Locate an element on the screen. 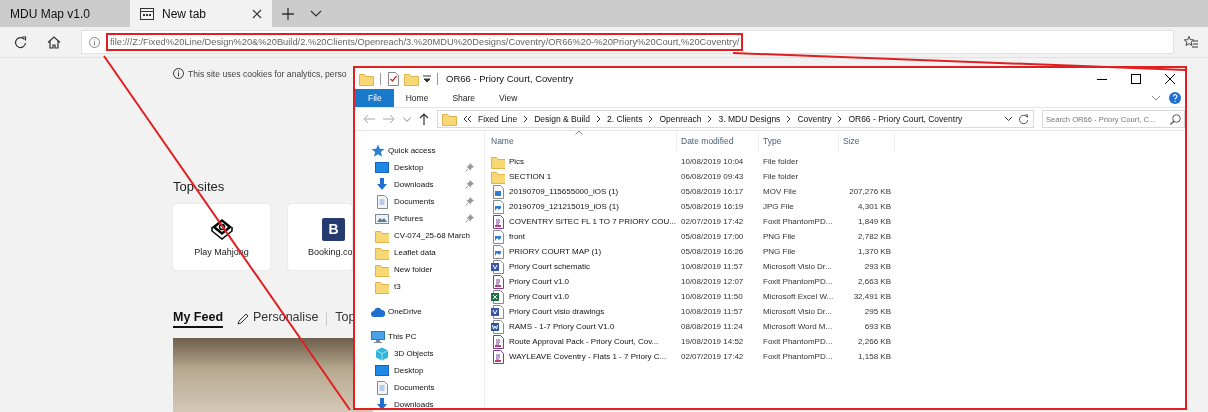  home-icon is located at coordinates (54, 42).